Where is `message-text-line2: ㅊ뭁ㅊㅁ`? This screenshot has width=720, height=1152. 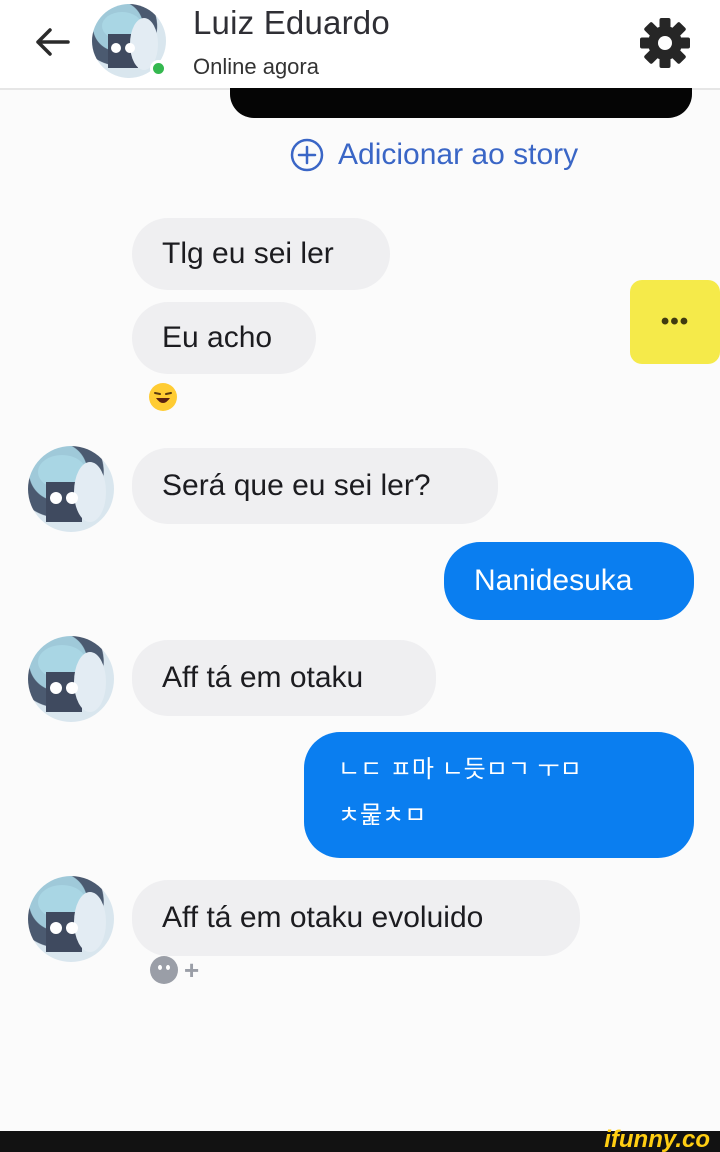 message-text-line2: ㅊ뭁ㅊㅁ is located at coordinates (382, 815).